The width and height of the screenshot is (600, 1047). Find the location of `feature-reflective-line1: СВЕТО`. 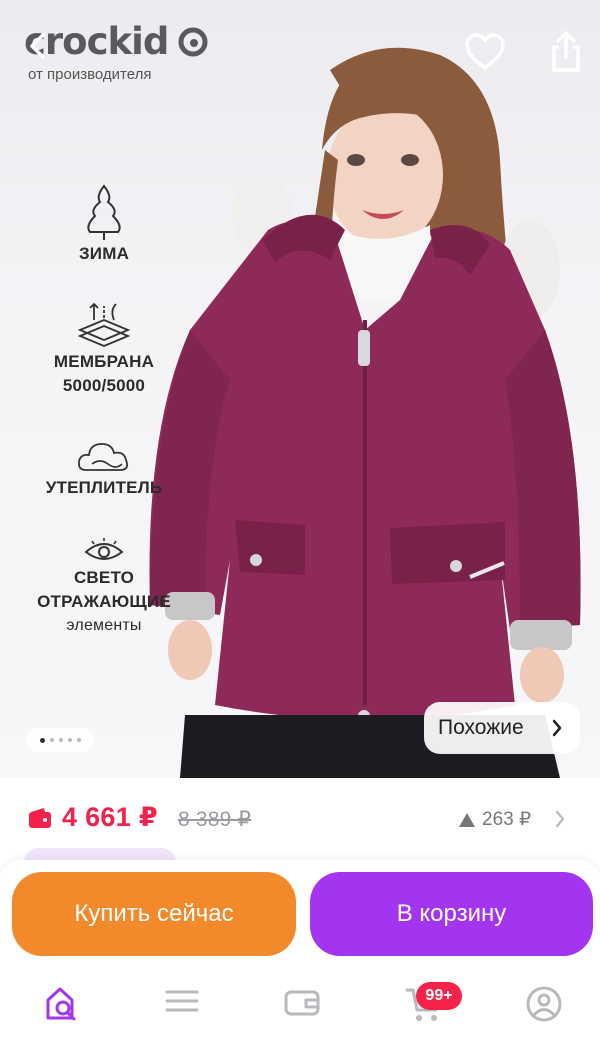

feature-reflective-line1: СВЕТО is located at coordinates (104, 577).